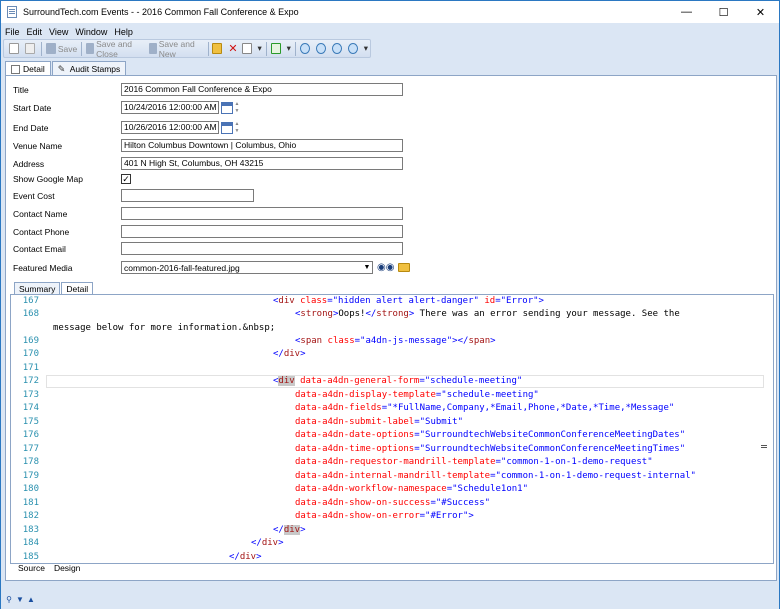 The image size is (780, 609). What do you see at coordinates (115, 49) in the screenshot?
I see `save-and-close-button: Save and Close` at bounding box center [115, 49].